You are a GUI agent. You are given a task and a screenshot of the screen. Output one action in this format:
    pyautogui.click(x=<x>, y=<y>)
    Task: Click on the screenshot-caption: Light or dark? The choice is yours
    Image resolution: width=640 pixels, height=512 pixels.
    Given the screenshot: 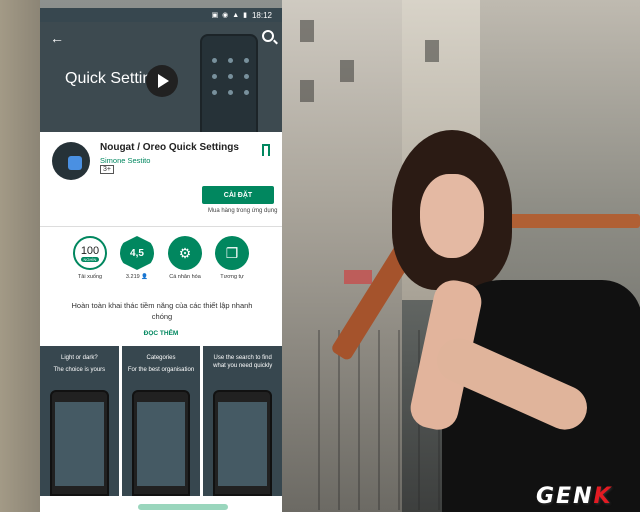 What is the action you would take?
    pyautogui.click(x=79, y=364)
    